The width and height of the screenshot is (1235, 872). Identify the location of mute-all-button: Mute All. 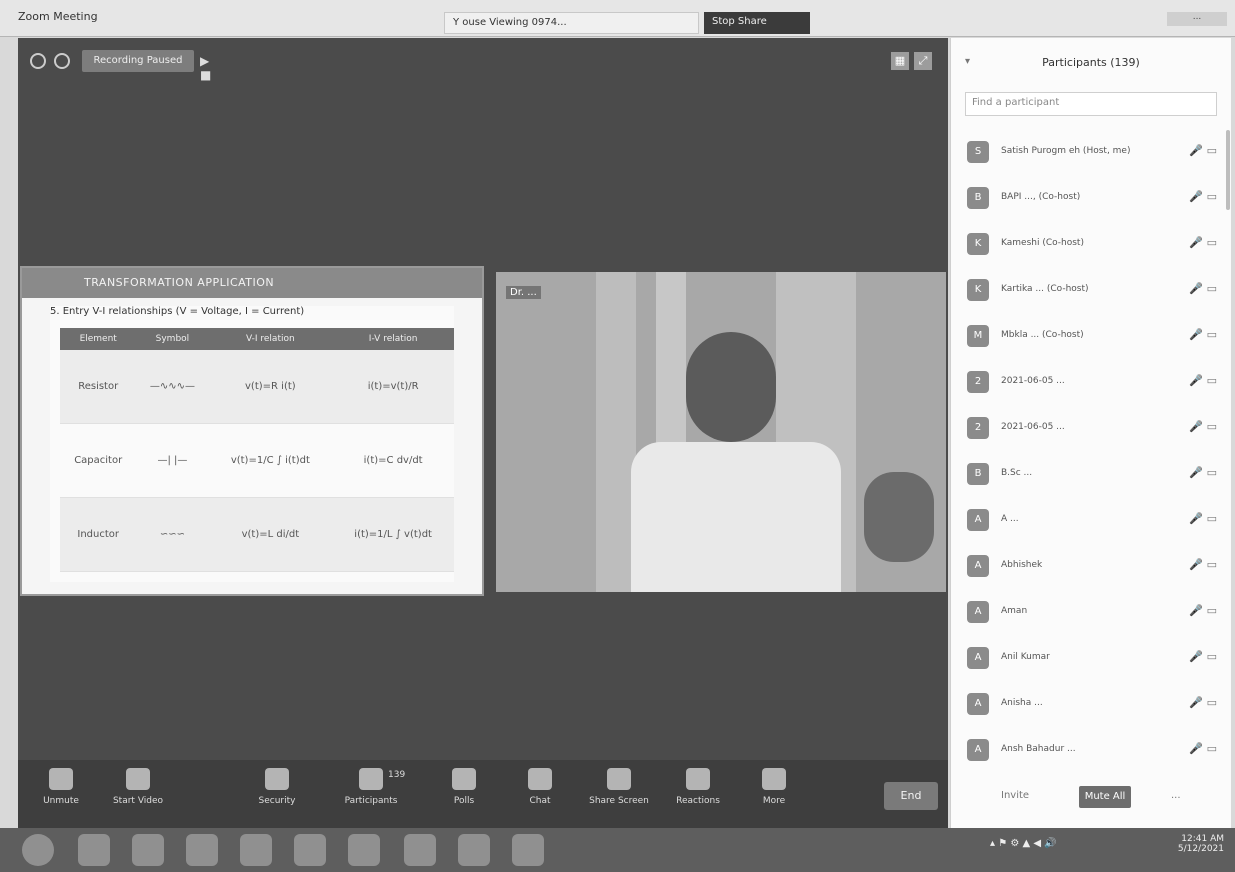
(1105, 797).